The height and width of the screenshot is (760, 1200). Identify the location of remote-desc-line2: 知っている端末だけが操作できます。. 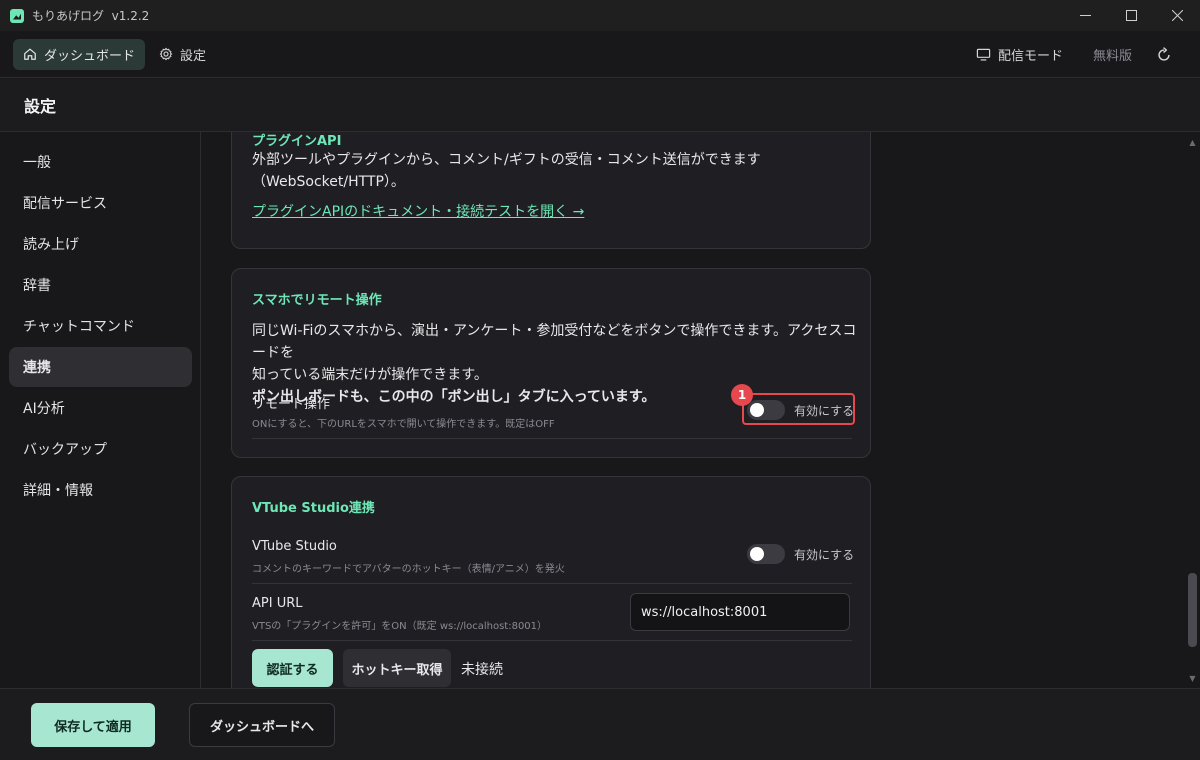
(370, 375).